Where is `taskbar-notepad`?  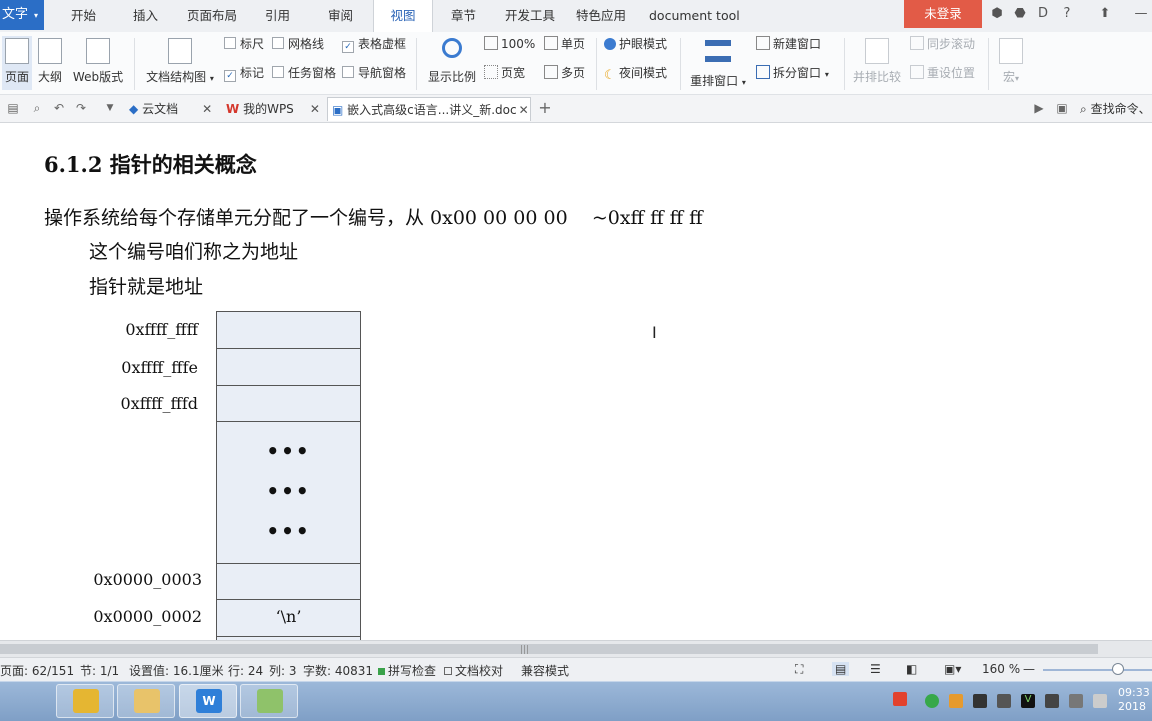 taskbar-notepad is located at coordinates (269, 701).